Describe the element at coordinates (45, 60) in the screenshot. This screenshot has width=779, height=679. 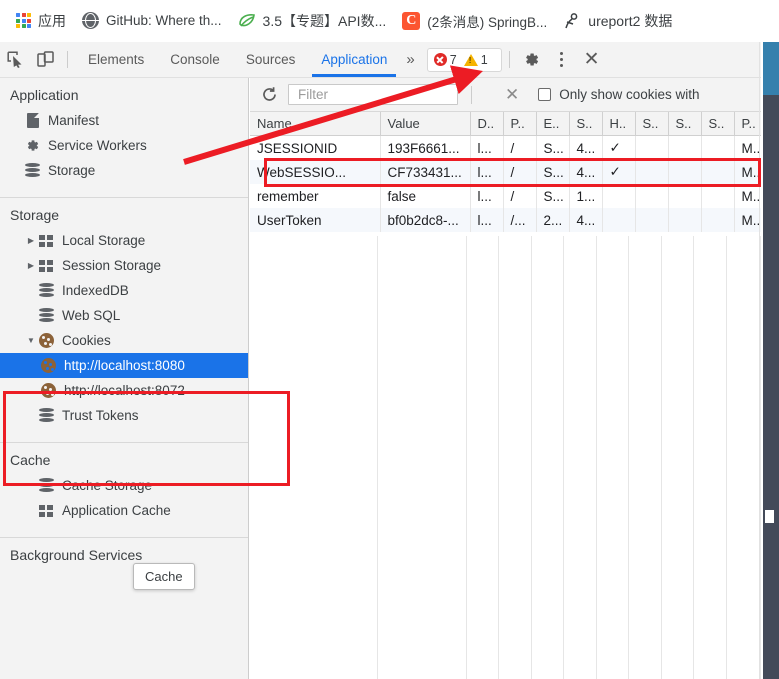
I see `device-toolbar-icon` at that location.